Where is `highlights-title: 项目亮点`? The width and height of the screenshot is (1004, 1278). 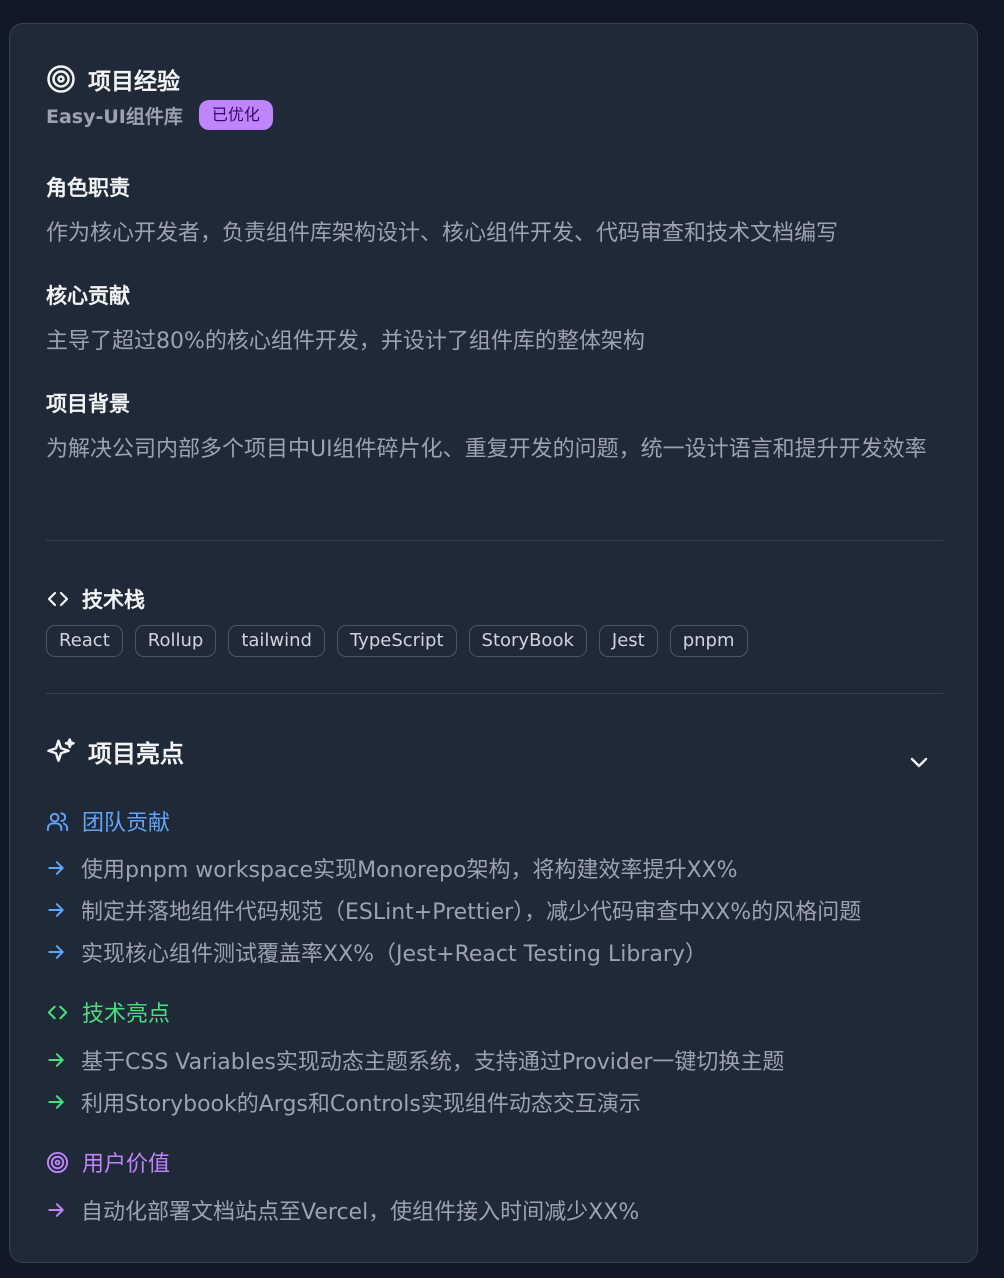 highlights-title: 项目亮点 is located at coordinates (136, 754).